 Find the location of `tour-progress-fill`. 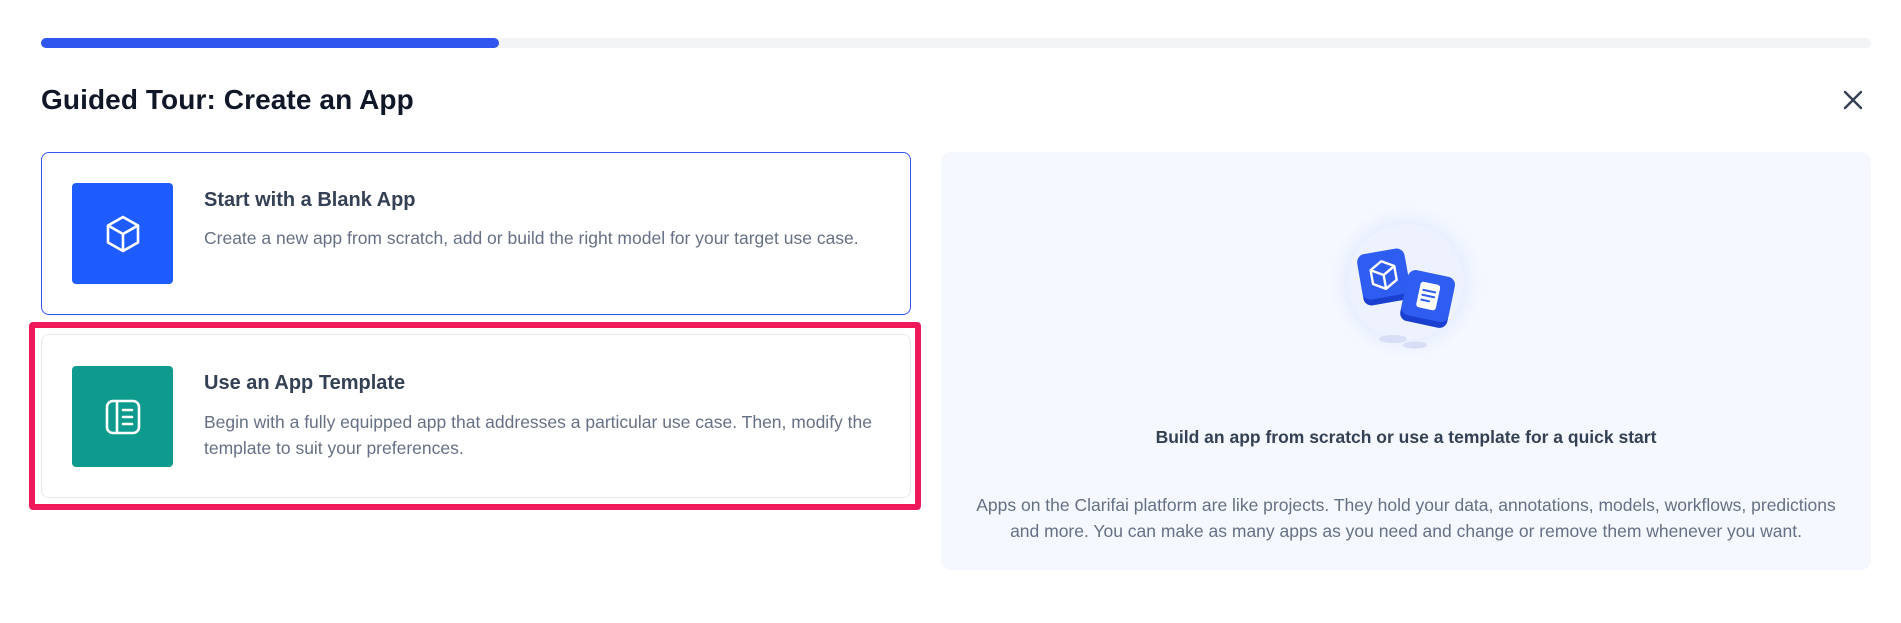

tour-progress-fill is located at coordinates (270, 43).